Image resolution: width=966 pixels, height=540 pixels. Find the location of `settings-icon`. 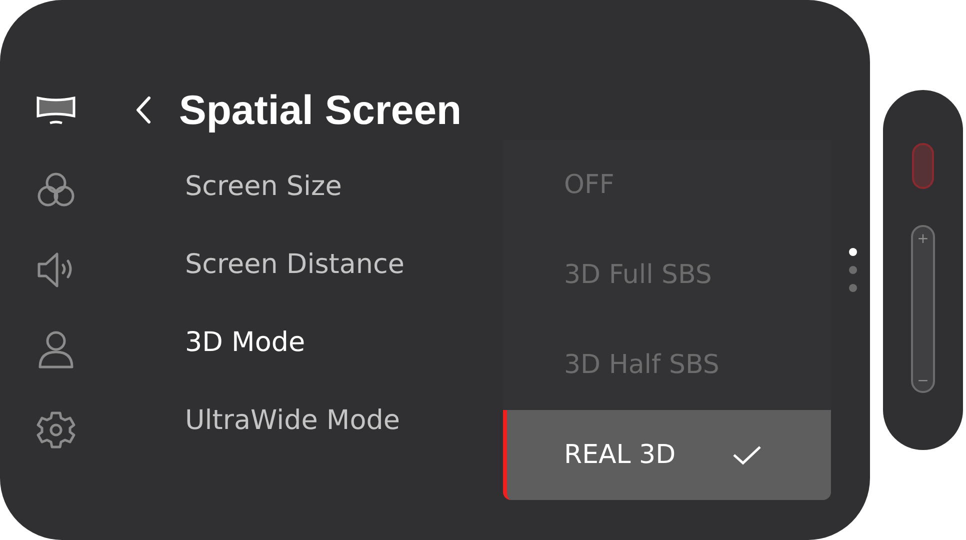

settings-icon is located at coordinates (56, 430).